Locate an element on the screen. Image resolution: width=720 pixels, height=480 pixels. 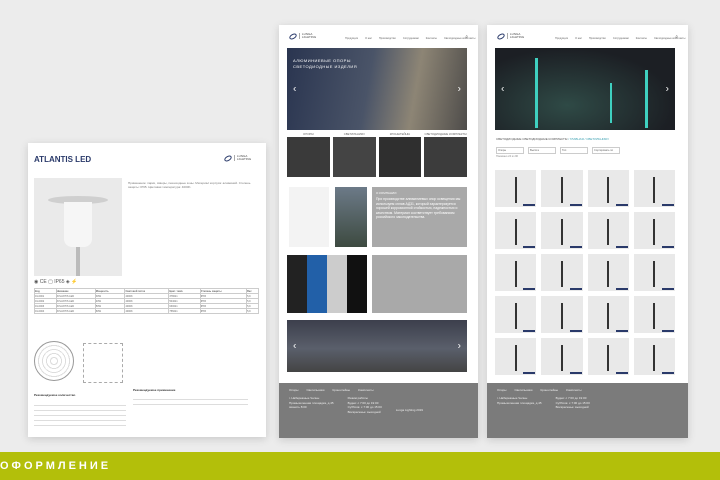
category-card: Светильники is located at coordinates (354, 154).